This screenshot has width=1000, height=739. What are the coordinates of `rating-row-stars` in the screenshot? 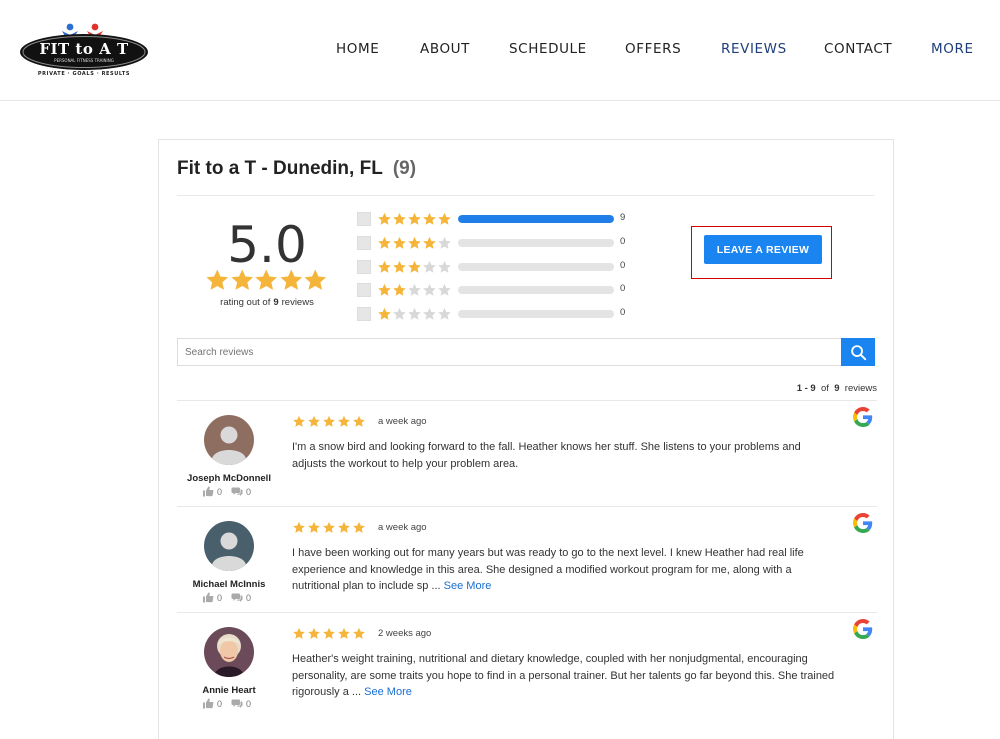 It's located at (414, 243).